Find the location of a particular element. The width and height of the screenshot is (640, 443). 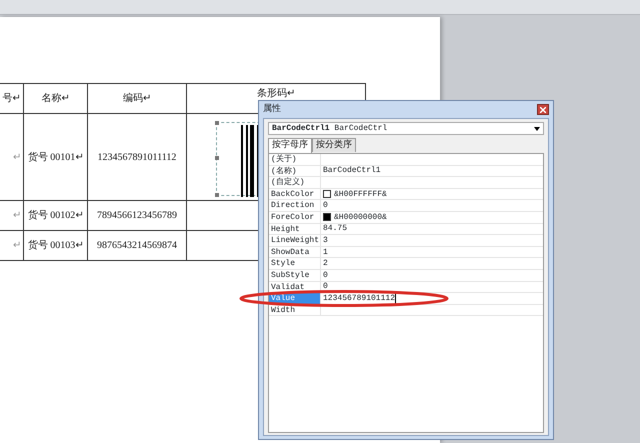

caret-icon is located at coordinates (537, 128).